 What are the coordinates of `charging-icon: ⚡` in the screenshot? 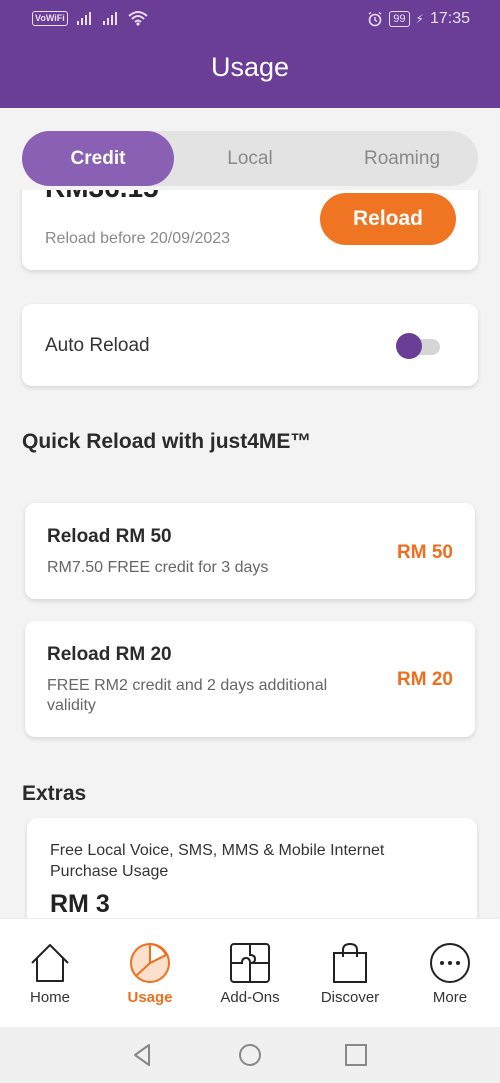 It's located at (419, 19).